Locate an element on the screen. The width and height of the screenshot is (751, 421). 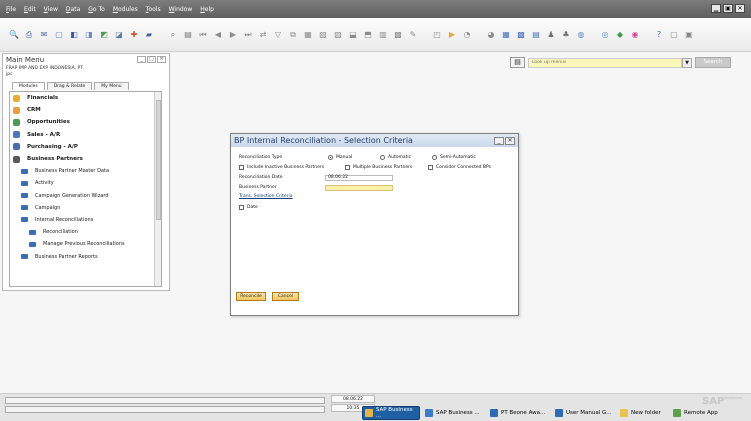
restore-icon: ▣ is located at coordinates (728, 8).